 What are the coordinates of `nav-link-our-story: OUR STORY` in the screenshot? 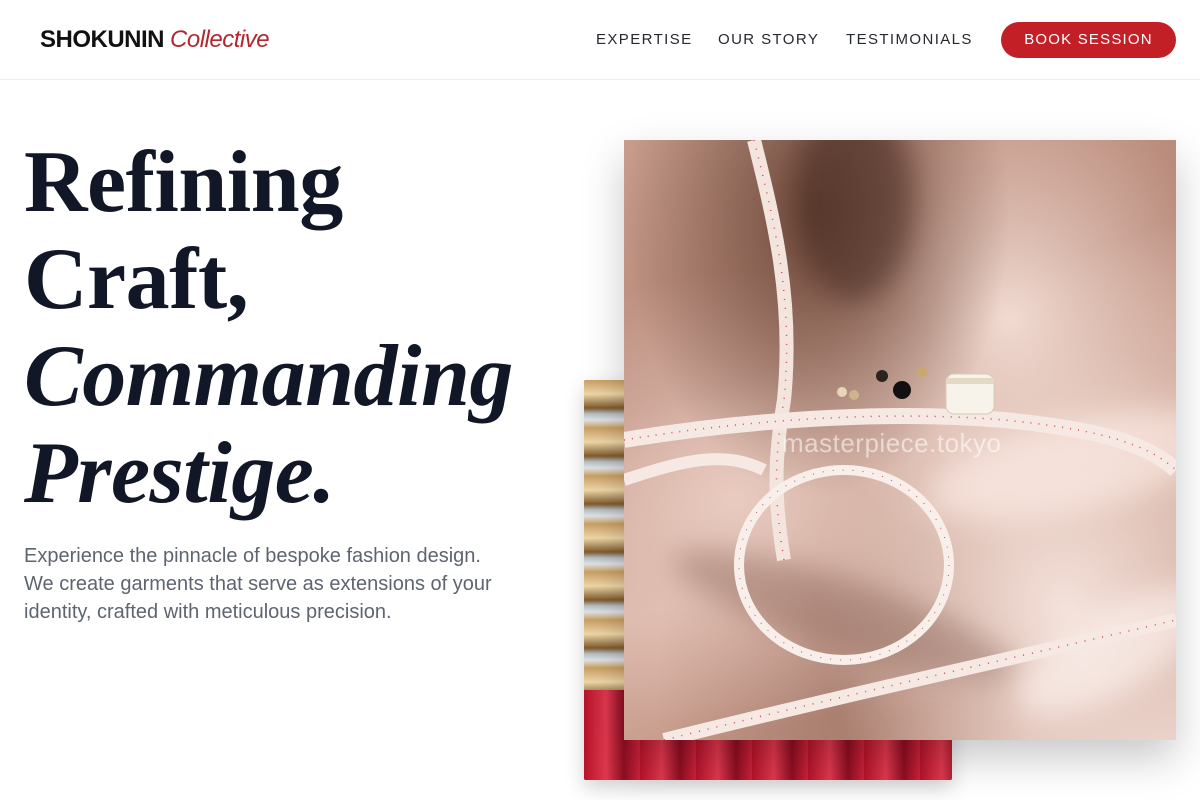 It's located at (768, 40).